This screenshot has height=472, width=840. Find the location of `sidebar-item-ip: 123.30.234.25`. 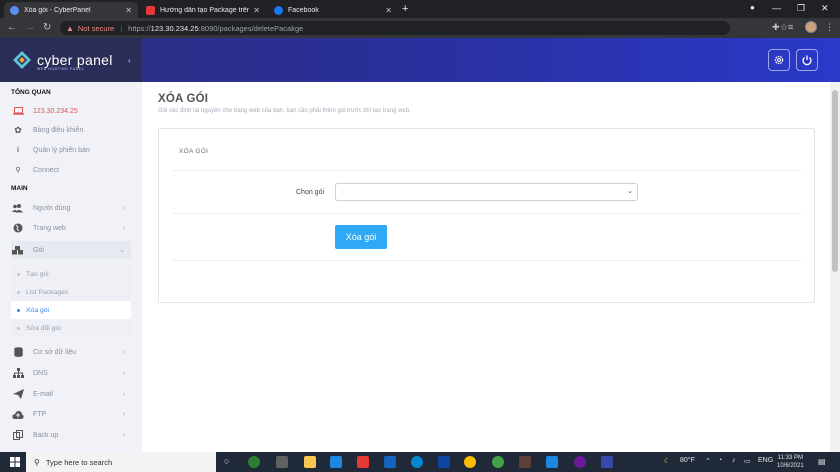

sidebar-item-ip: 123.30.234.25 is located at coordinates (71, 111).